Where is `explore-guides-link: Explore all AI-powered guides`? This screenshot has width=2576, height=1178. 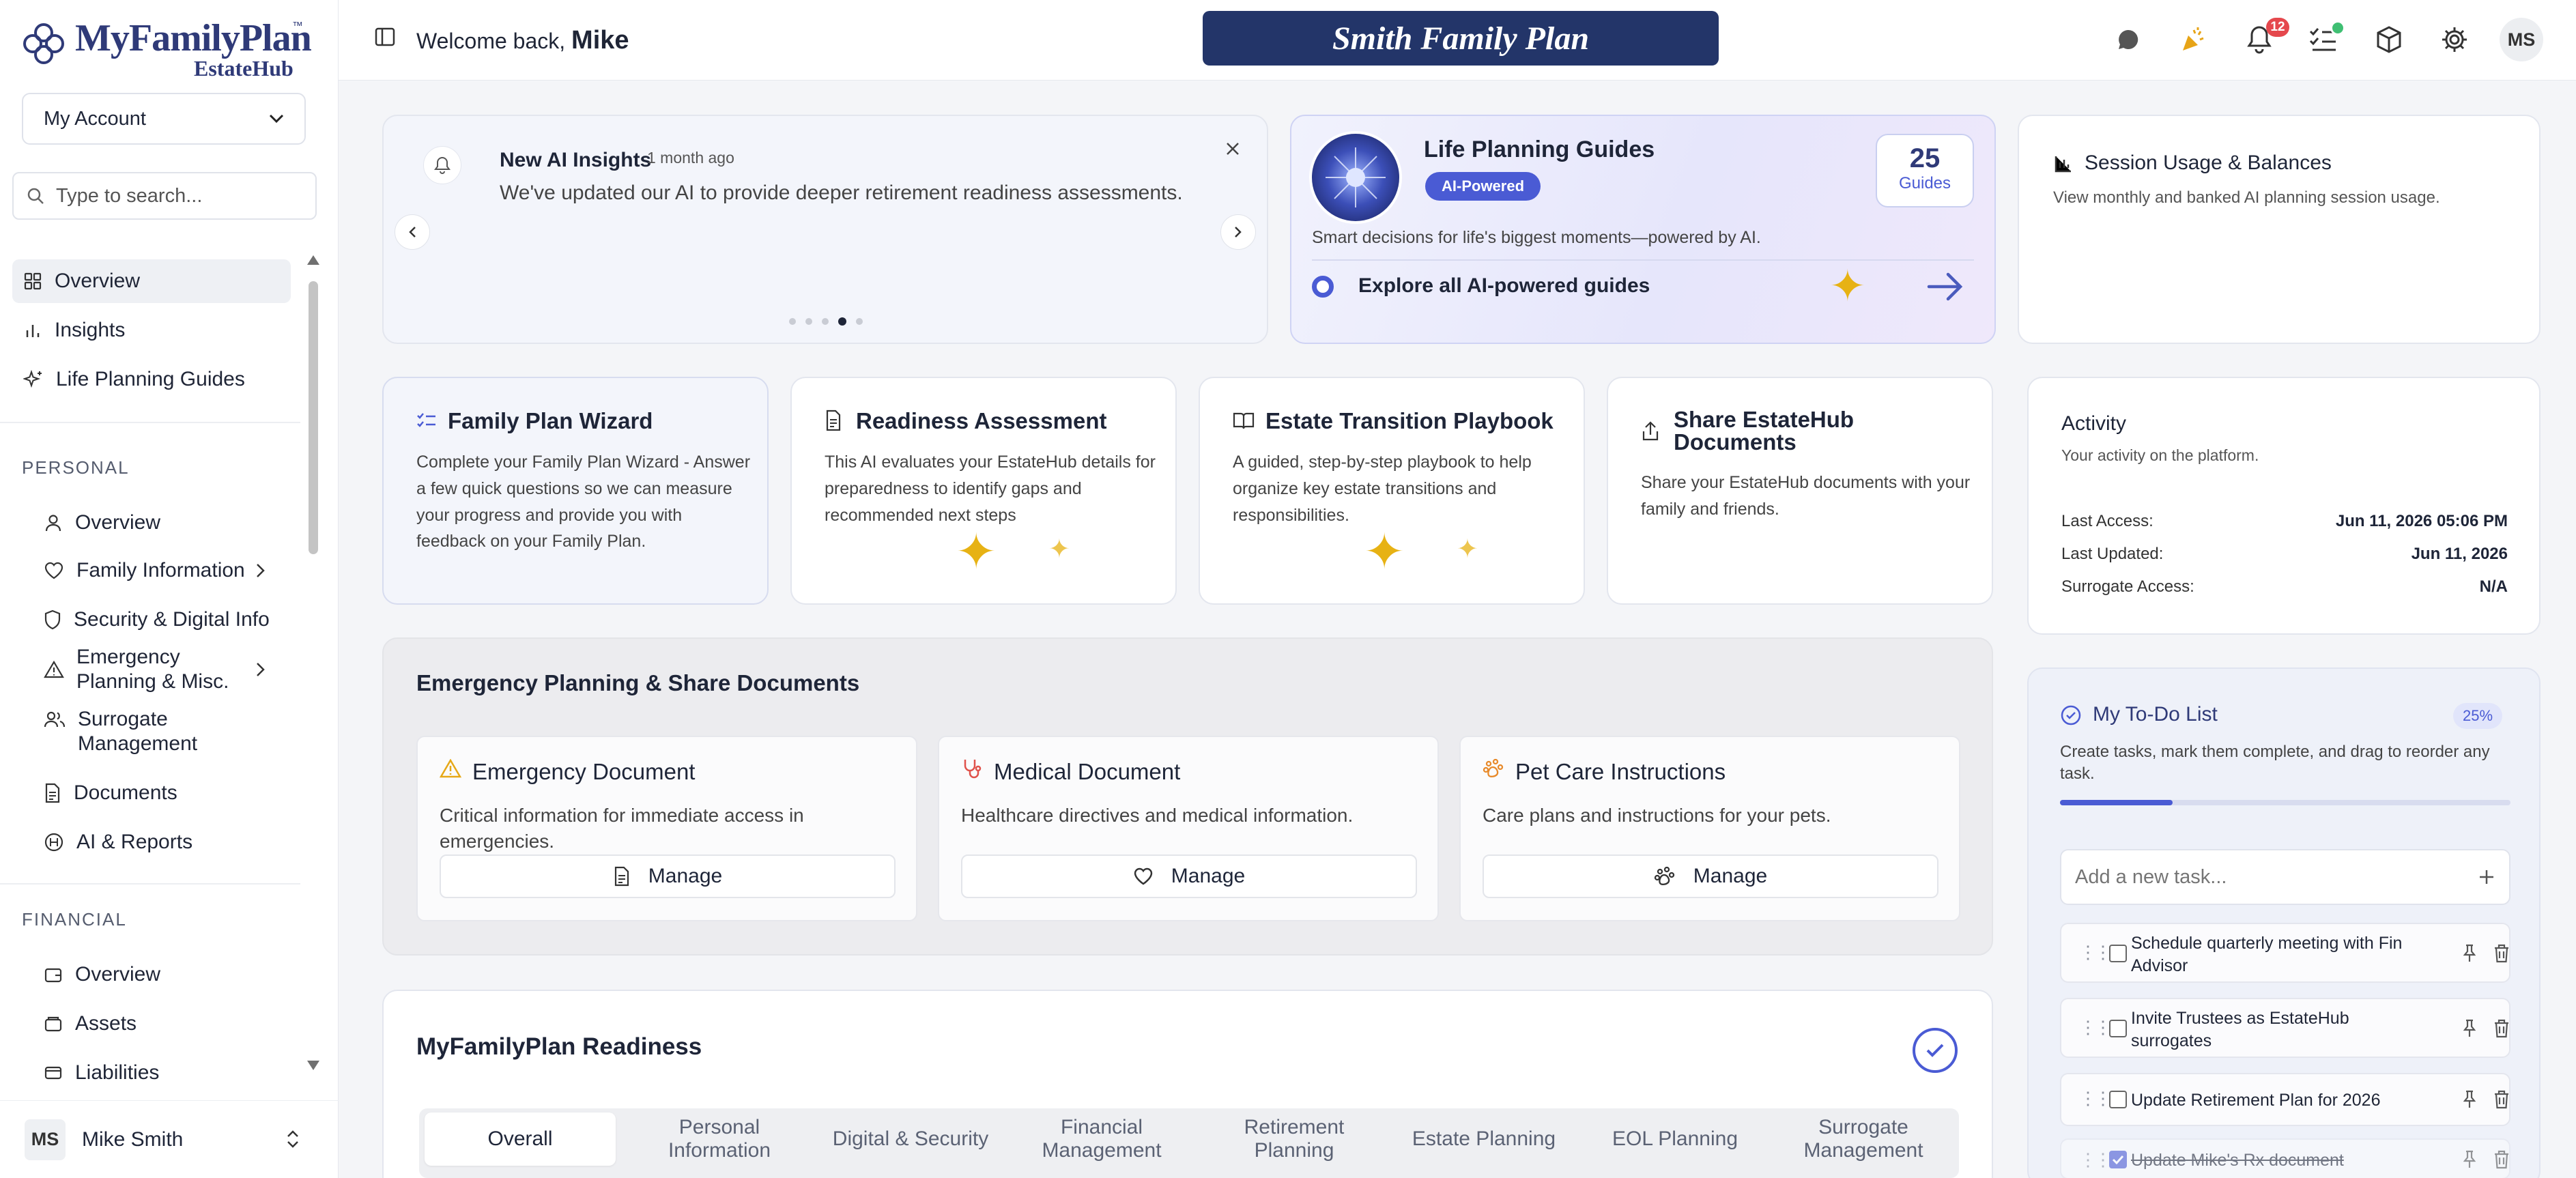
explore-guides-link: Explore all AI-powered guides is located at coordinates (1504, 286).